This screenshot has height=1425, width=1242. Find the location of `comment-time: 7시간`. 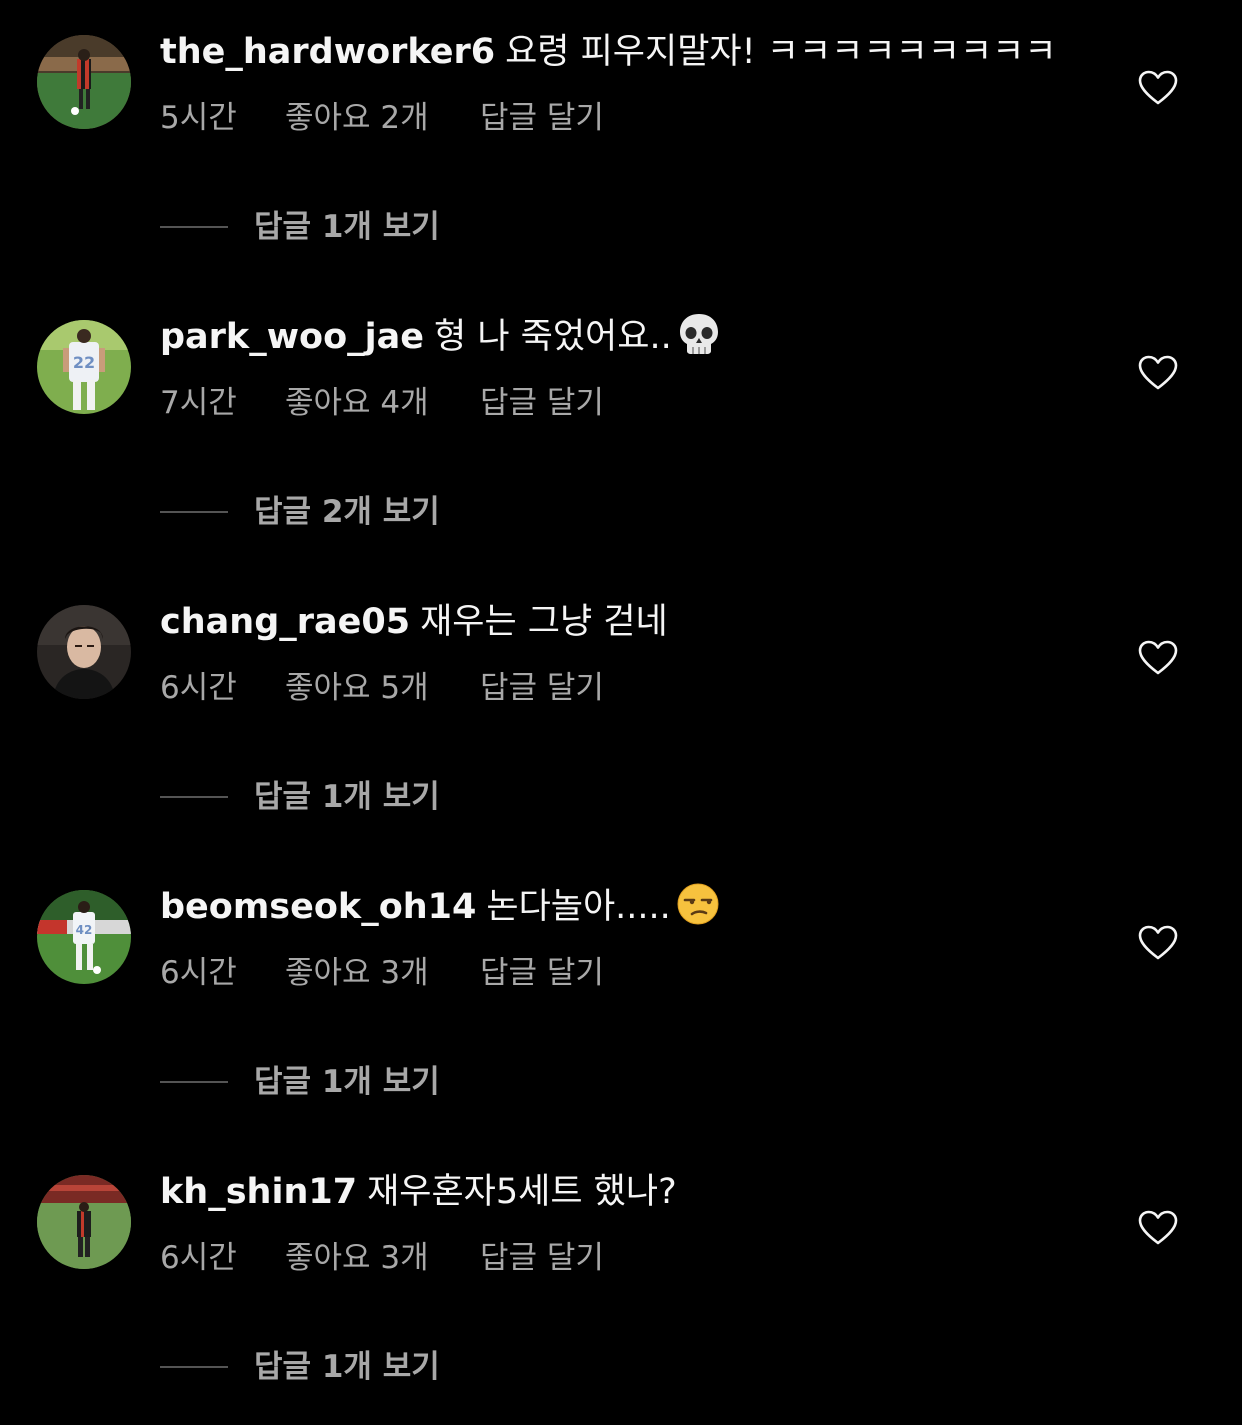

comment-time: 7시간 is located at coordinates (198, 403).